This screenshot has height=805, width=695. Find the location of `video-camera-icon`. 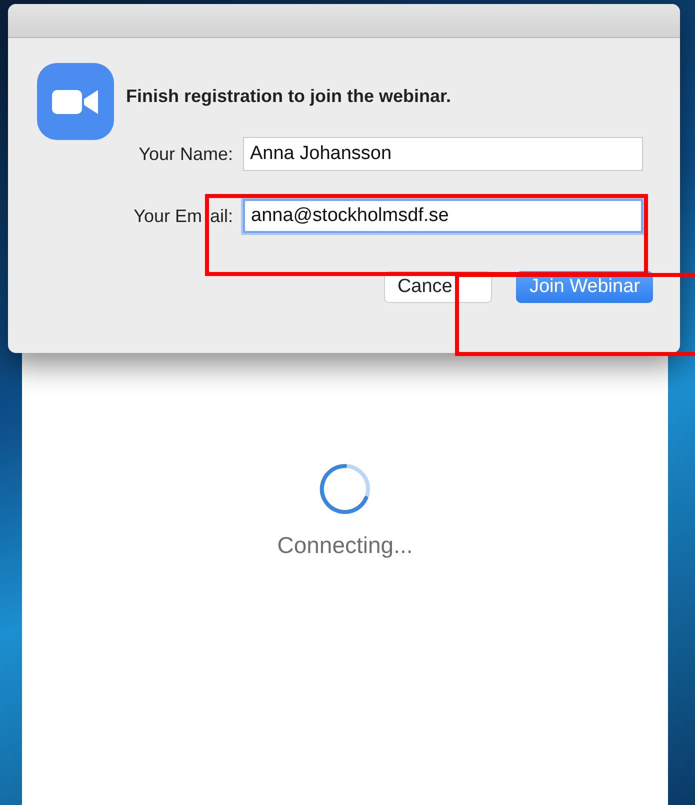

video-camera-icon is located at coordinates (75, 101).